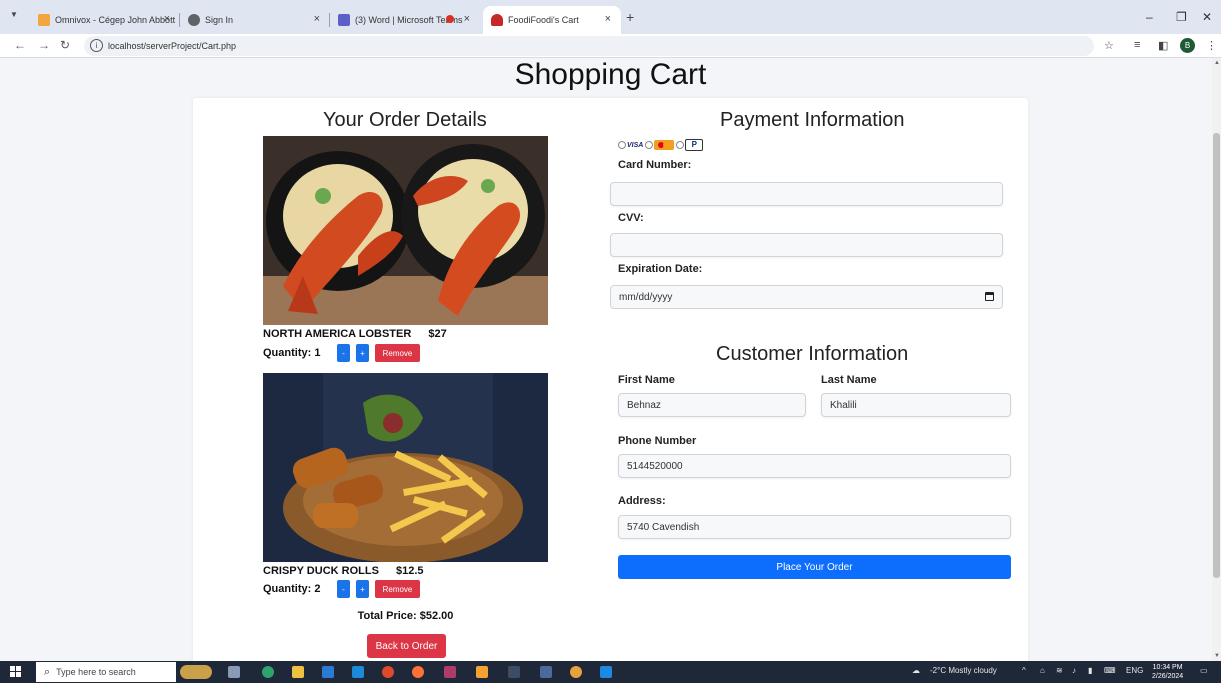  I want to click on visa-icon: VISA, so click(635, 145).